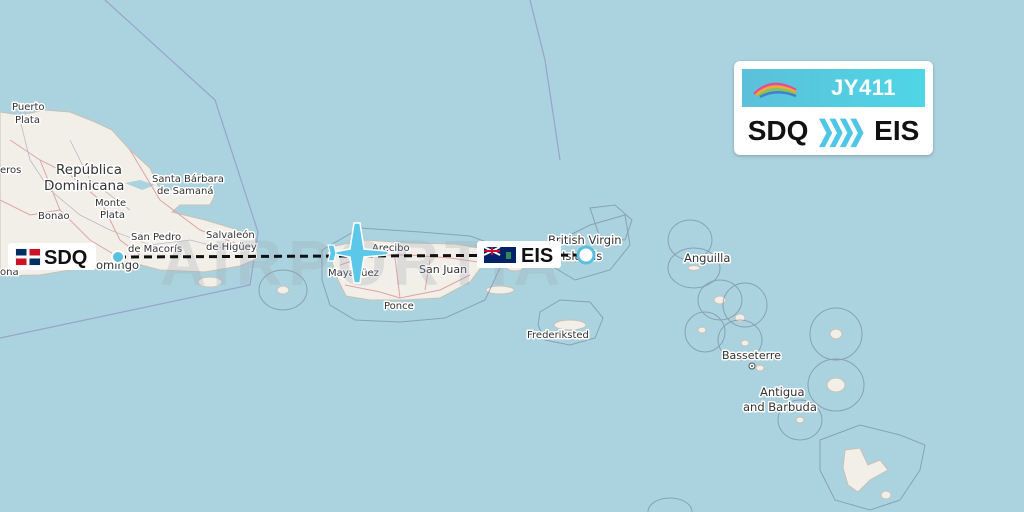  What do you see at coordinates (775, 90) in the screenshot?
I see `airline-logo-icon` at bounding box center [775, 90].